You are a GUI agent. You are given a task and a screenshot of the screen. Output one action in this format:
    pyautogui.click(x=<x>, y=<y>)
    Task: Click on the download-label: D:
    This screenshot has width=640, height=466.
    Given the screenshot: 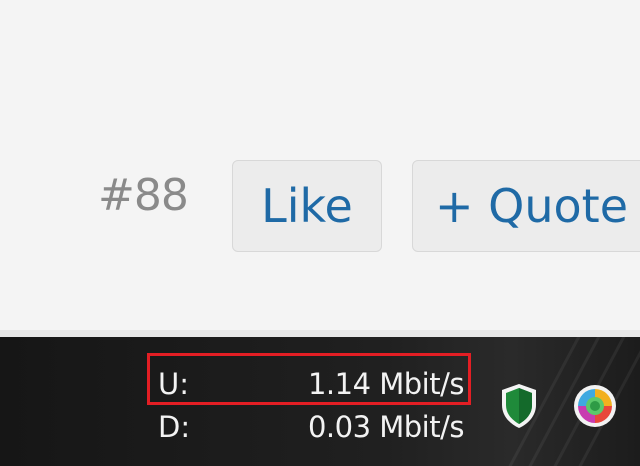 What is the action you would take?
    pyautogui.click(x=174, y=427)
    